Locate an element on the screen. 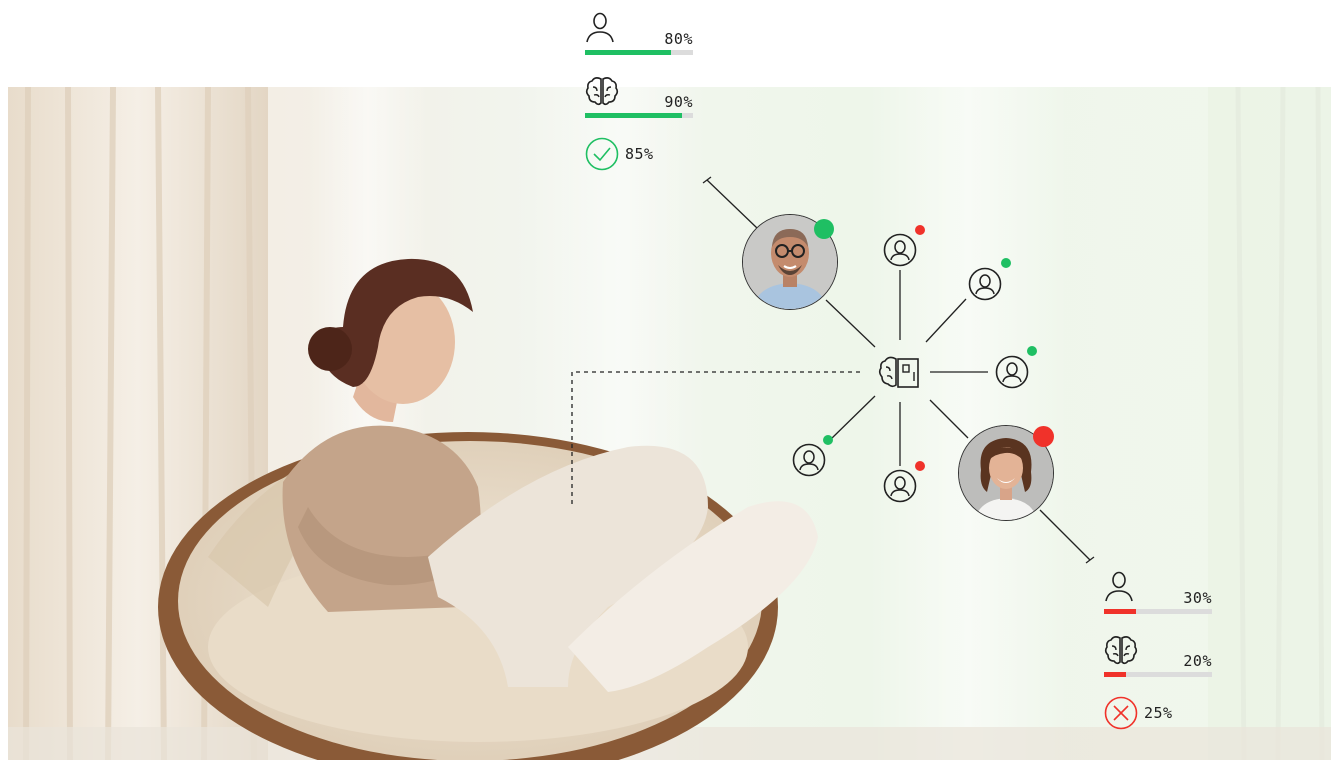  candidate-node-2-status-dot is located at coordinates (1006, 263).